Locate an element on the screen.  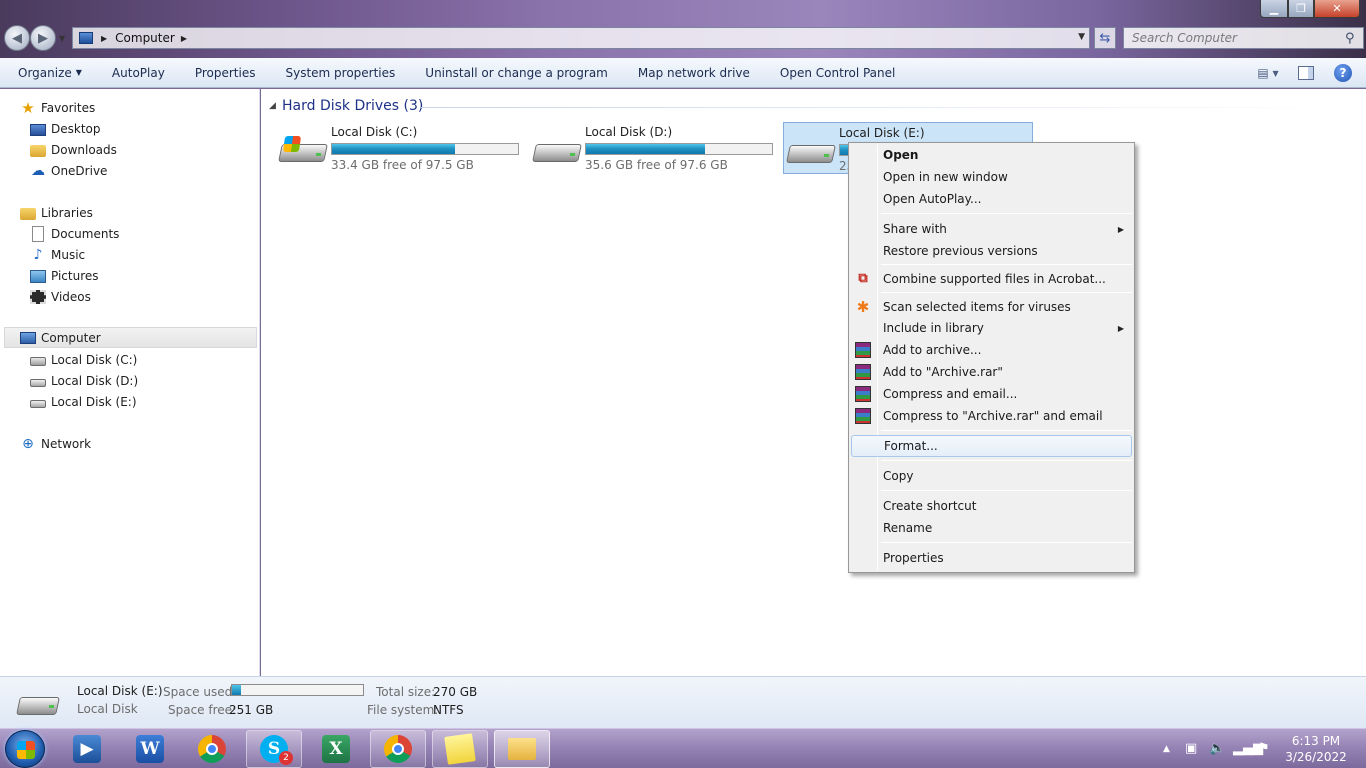
maximize-button: ❐ is located at coordinates (1301, 9).